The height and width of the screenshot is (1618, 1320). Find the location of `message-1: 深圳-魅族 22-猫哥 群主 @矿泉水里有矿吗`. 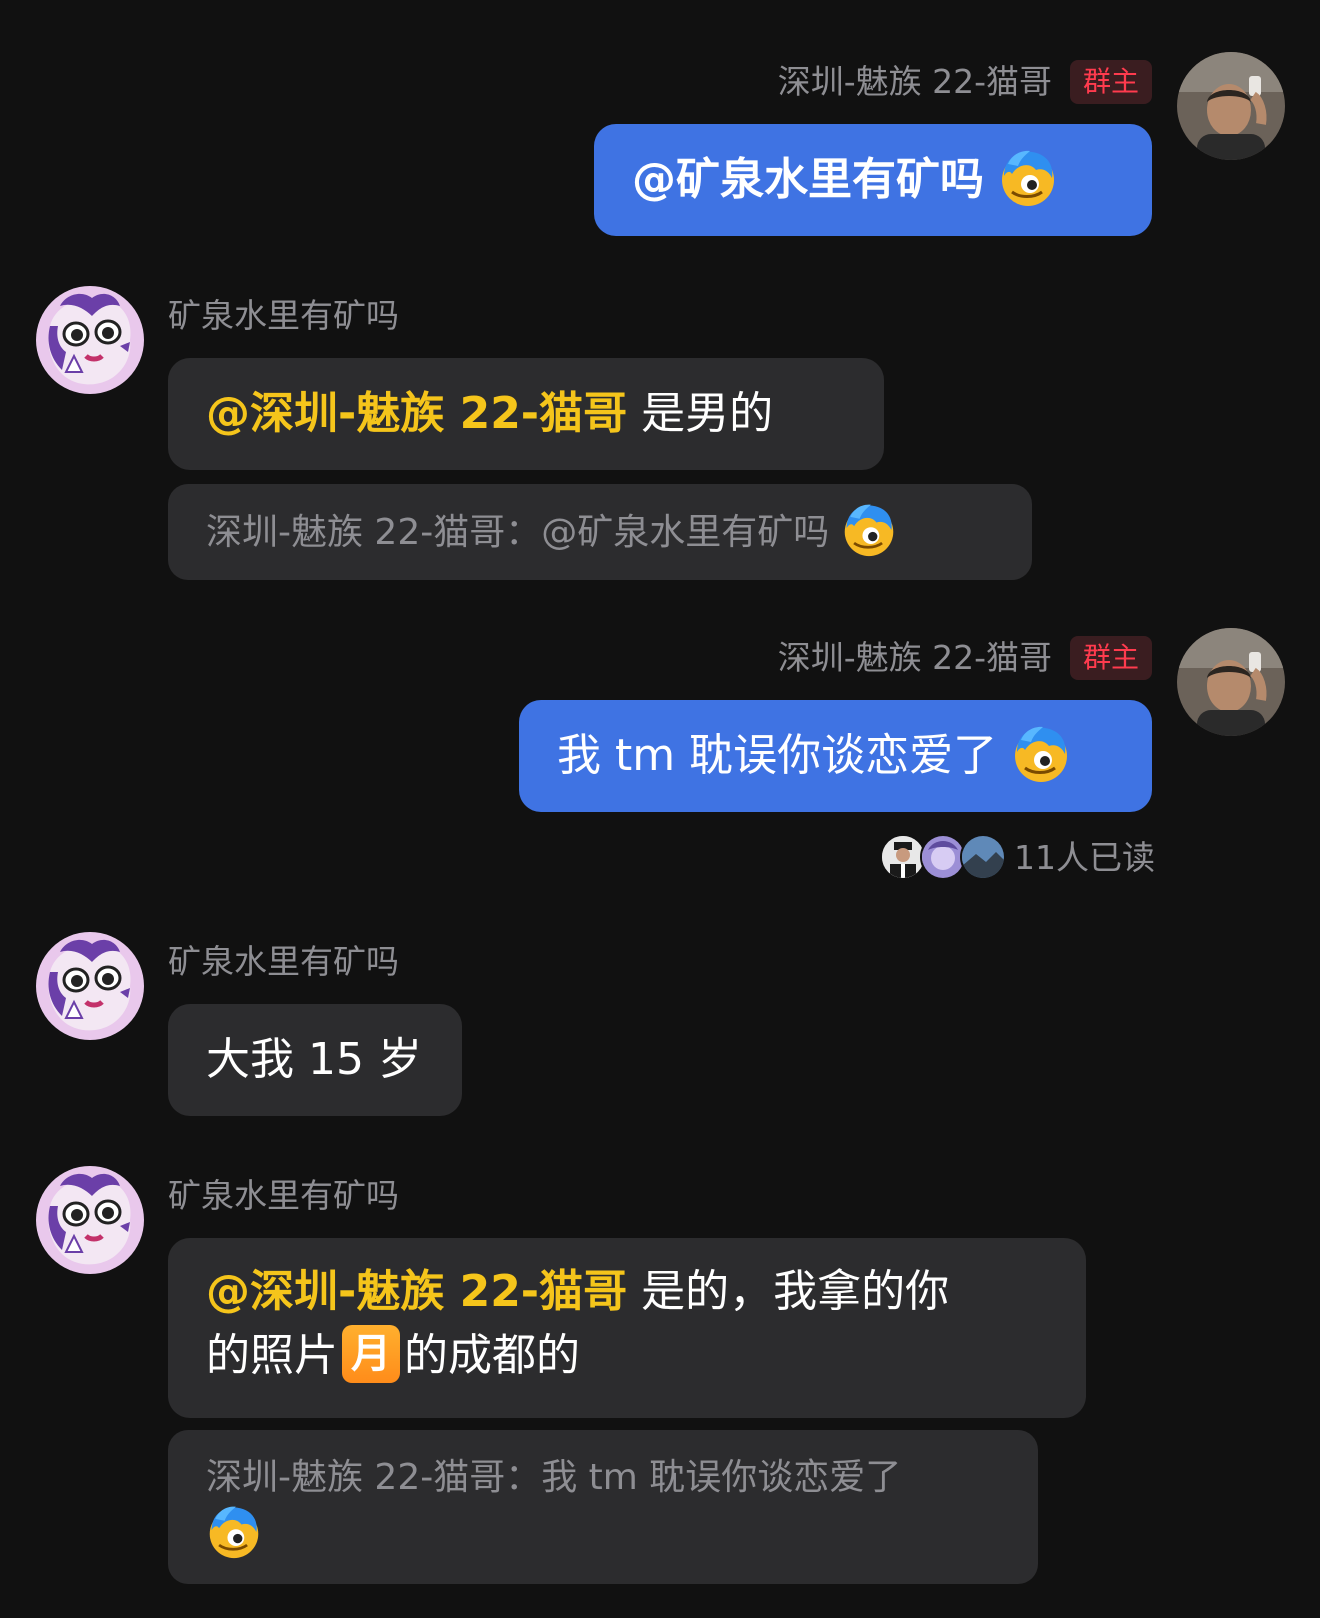

message-1: 深圳-魅族 22-猫哥 群主 @矿泉水里有矿吗 is located at coordinates (660, 120).